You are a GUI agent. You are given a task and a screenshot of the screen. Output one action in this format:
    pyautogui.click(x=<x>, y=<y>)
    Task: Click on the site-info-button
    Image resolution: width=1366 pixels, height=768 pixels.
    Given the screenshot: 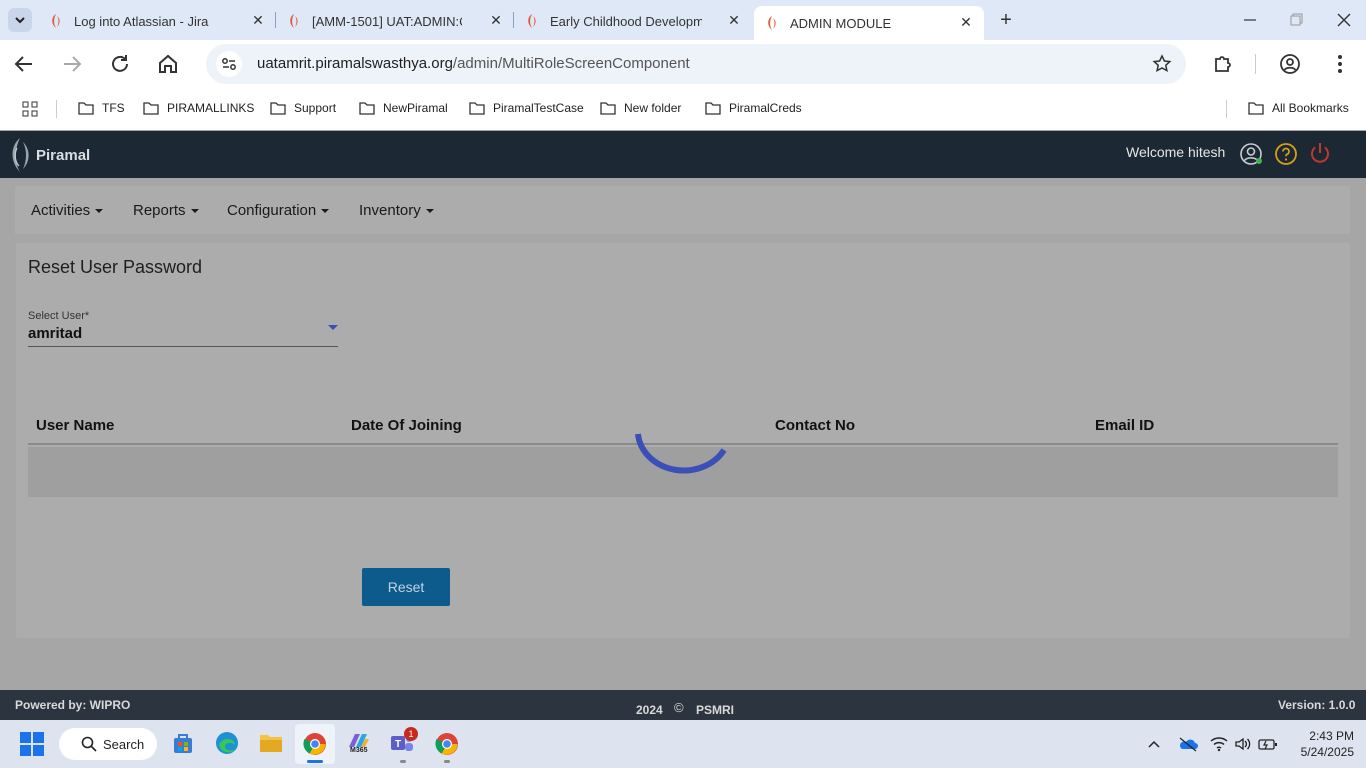 What is the action you would take?
    pyautogui.click(x=229, y=64)
    